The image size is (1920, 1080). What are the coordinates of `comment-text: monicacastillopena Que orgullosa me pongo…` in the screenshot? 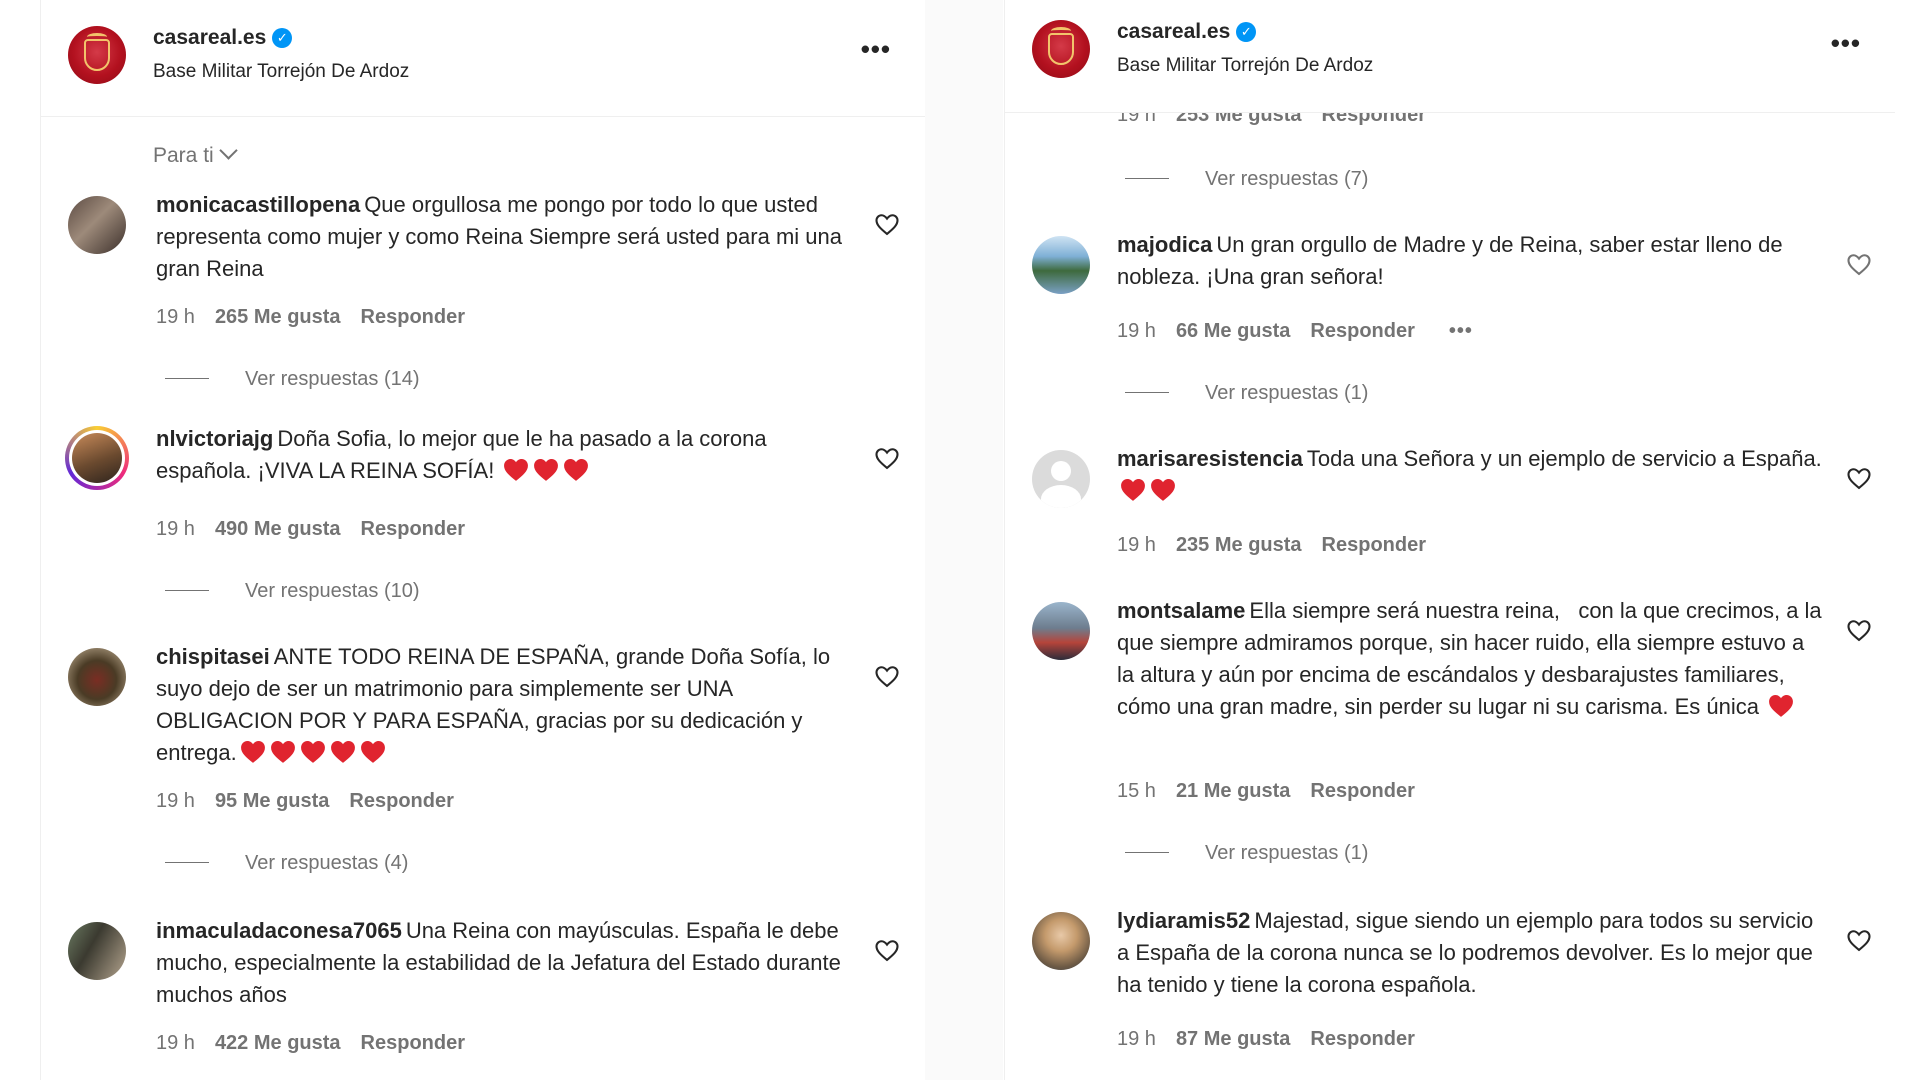 It's located at (499, 236).